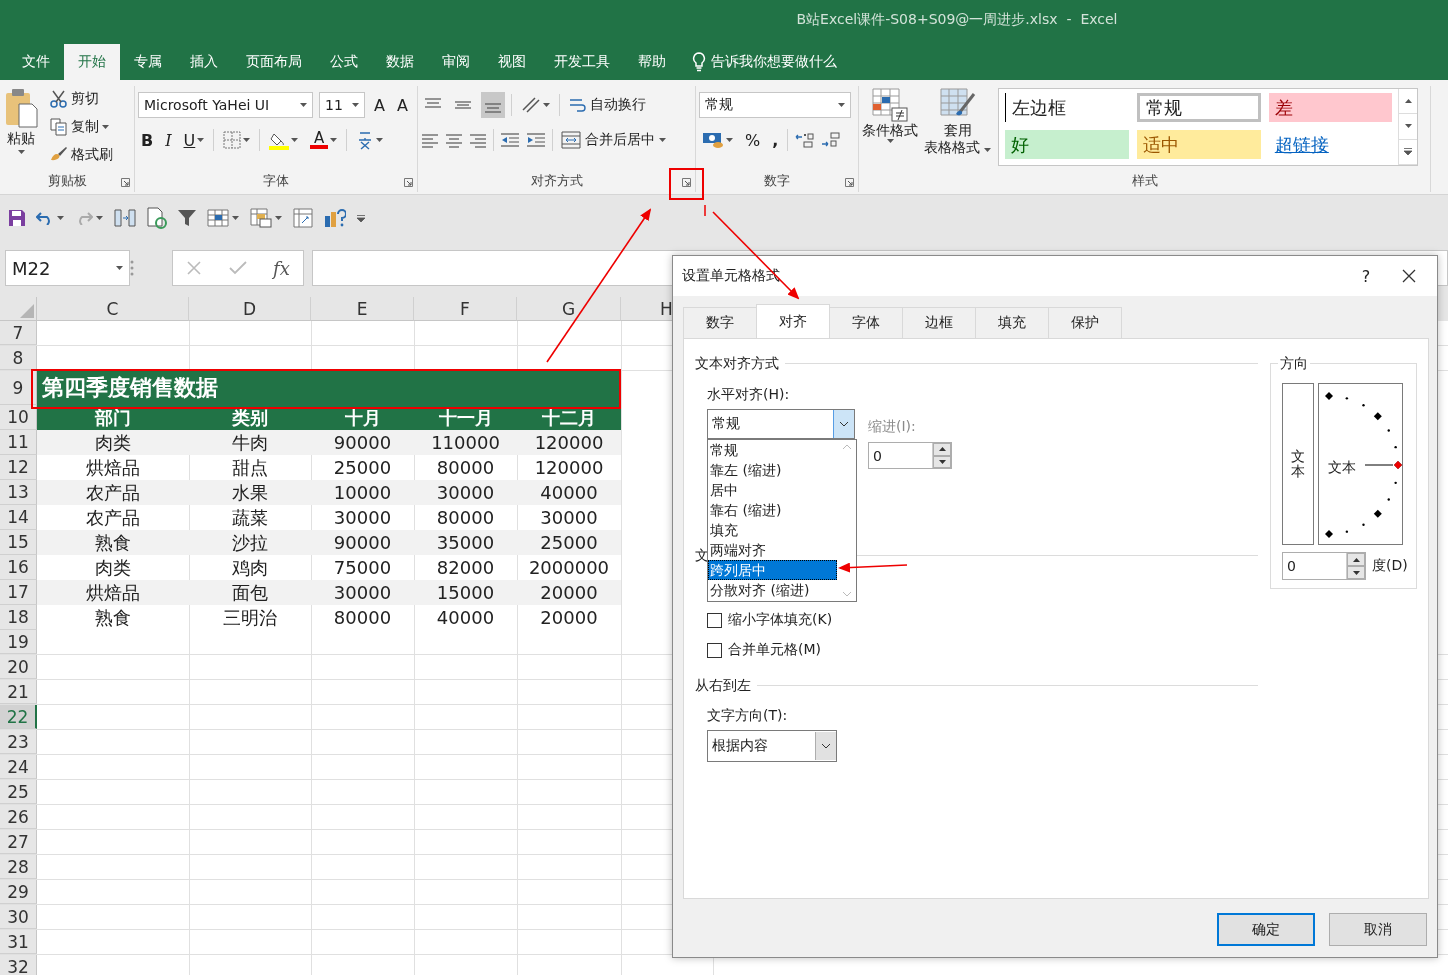 The image size is (1448, 975). Describe the element at coordinates (18, 742) in the screenshot. I see `row-header: 23` at that location.